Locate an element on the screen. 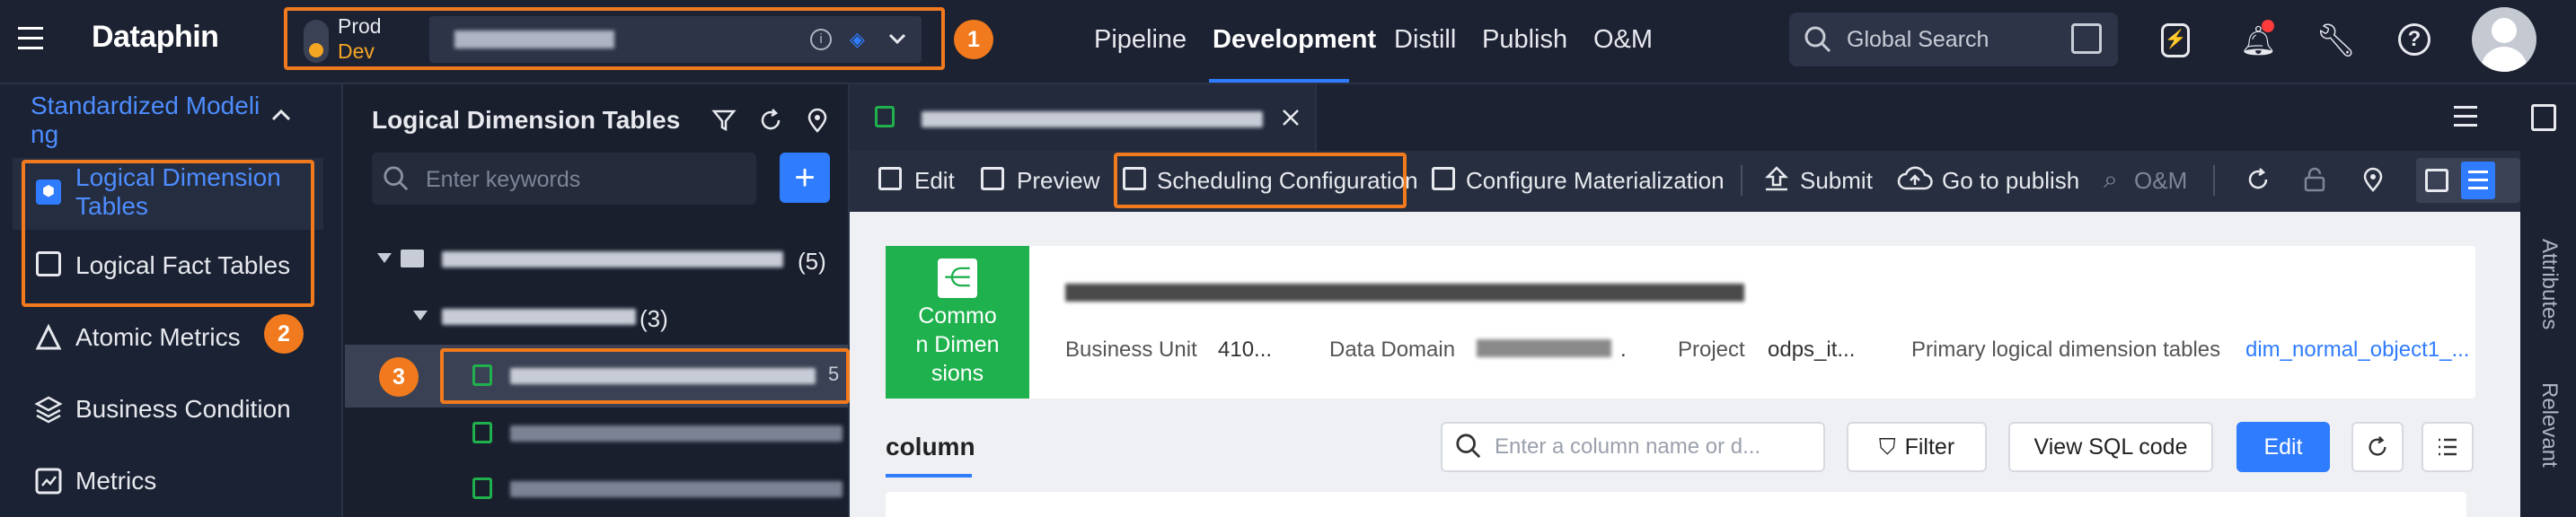 The height and width of the screenshot is (517, 2576). go-to-publish-button: Go to publish is located at coordinates (2010, 181).